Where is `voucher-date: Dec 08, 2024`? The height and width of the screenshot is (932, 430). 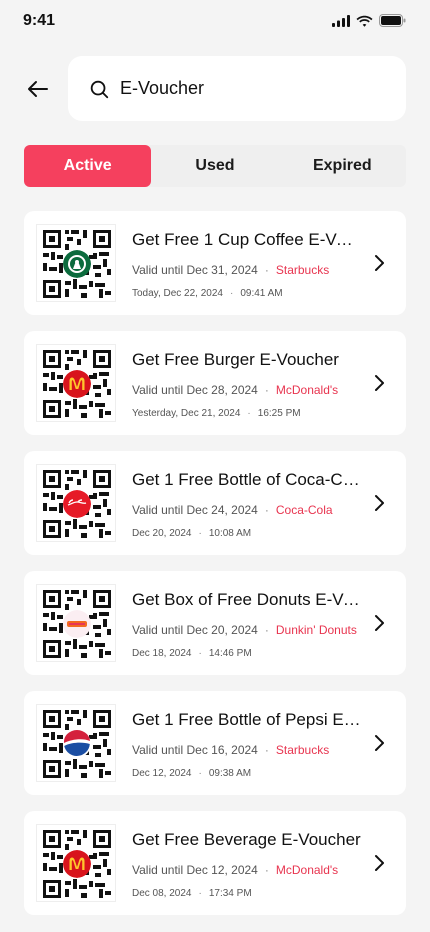 voucher-date: Dec 08, 2024 is located at coordinates (162, 893).